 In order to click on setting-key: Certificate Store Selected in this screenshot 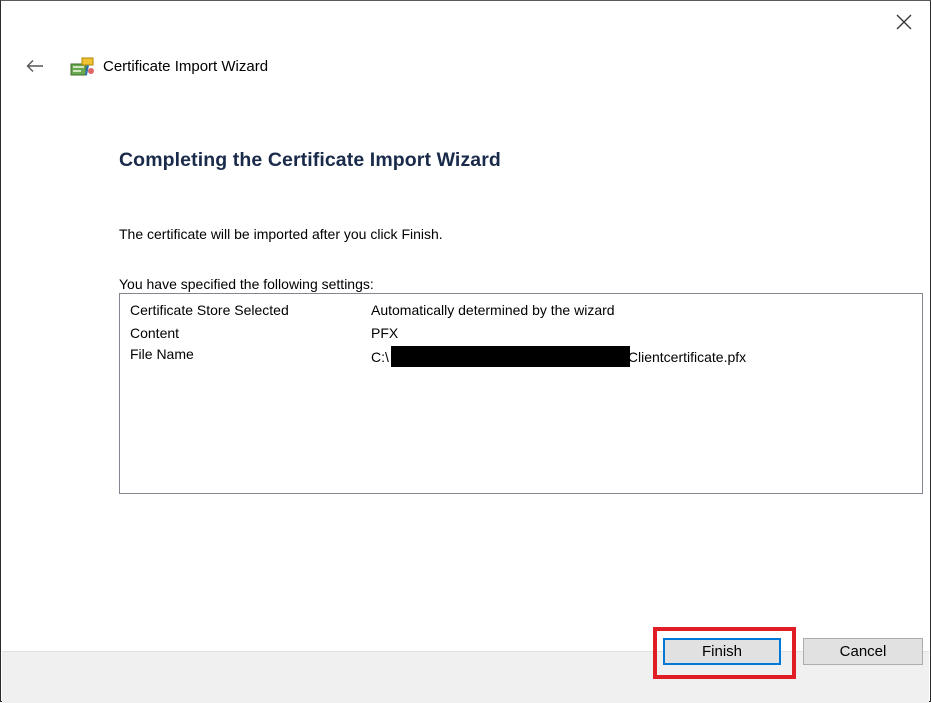, I will do `click(209, 310)`.